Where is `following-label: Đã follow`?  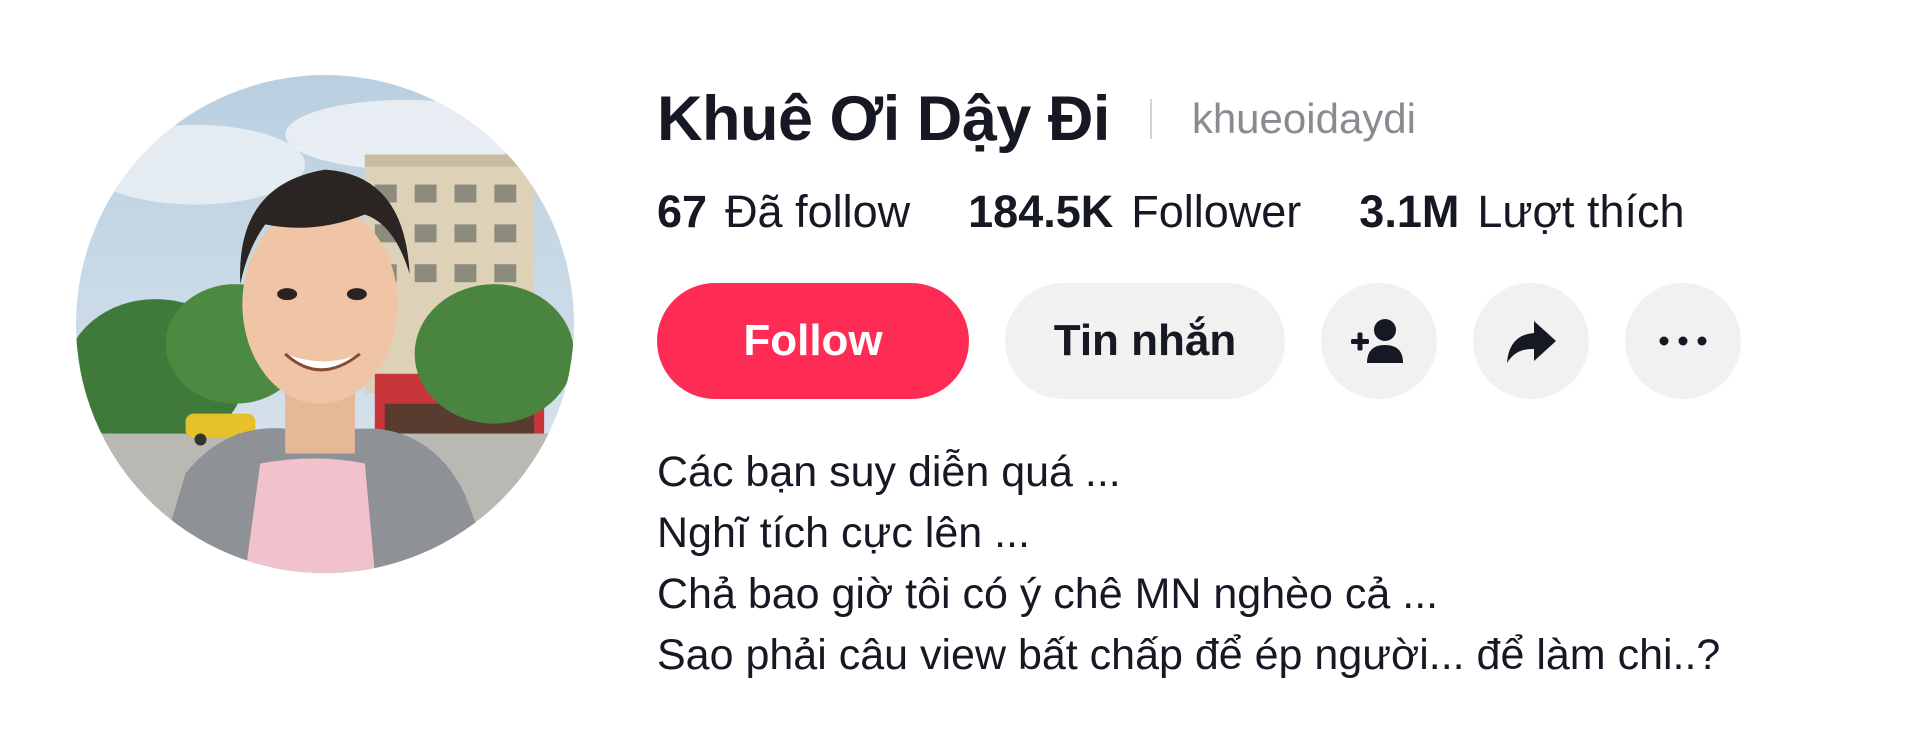 following-label: Đã follow is located at coordinates (818, 211).